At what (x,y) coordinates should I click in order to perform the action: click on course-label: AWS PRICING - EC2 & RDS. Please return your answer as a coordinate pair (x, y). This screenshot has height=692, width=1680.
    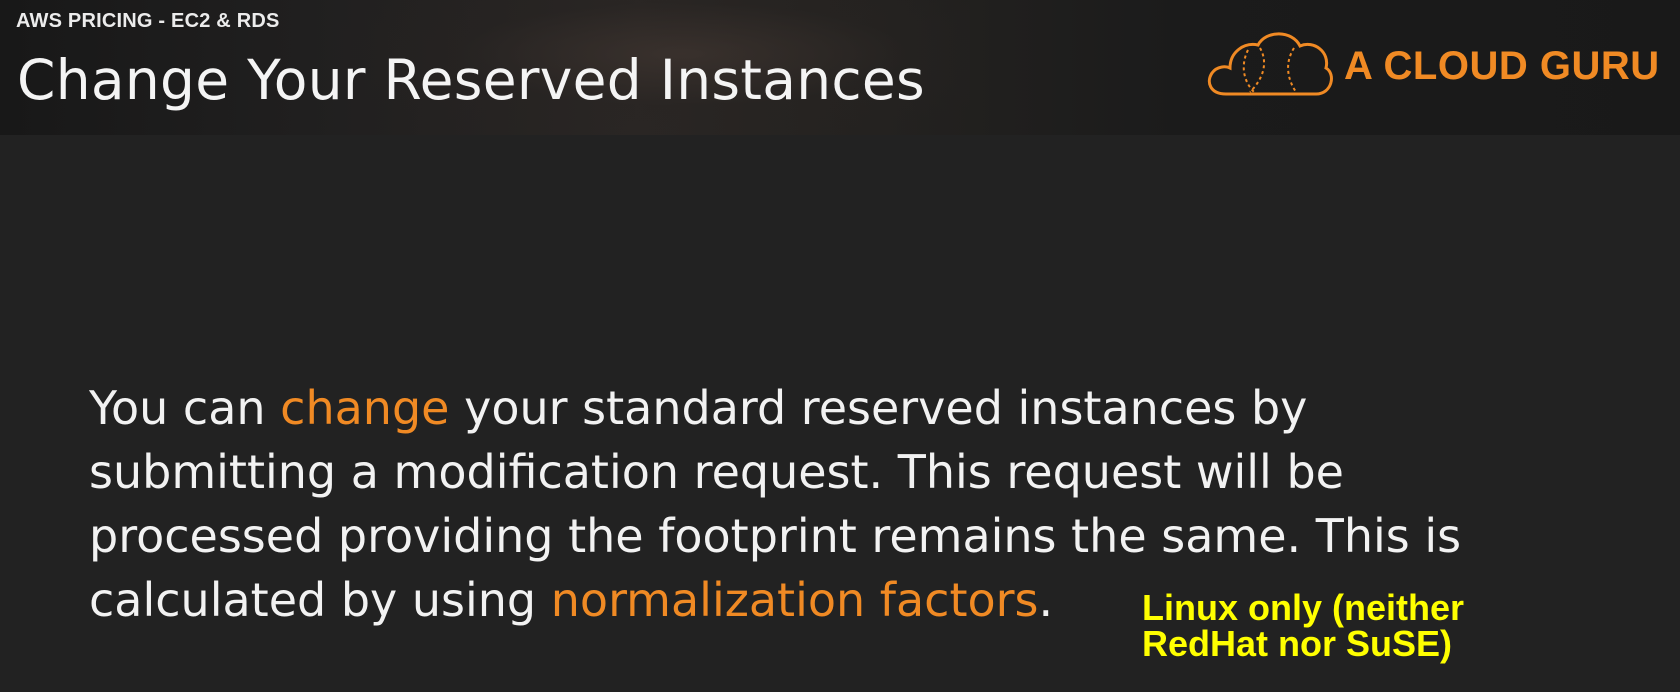
    Looking at the image, I should click on (148, 21).